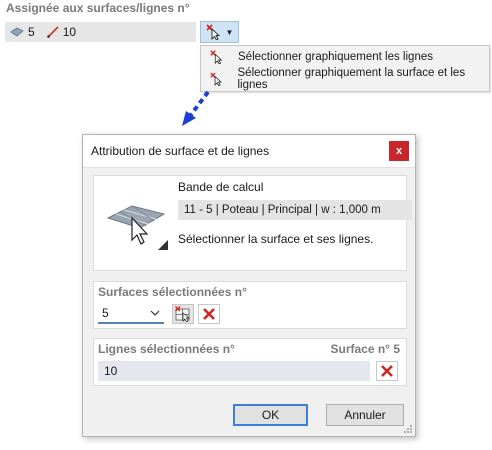 This screenshot has width=492, height=450. Describe the element at coordinates (221, 187) in the screenshot. I see `info-label: Bande de calcul` at that location.